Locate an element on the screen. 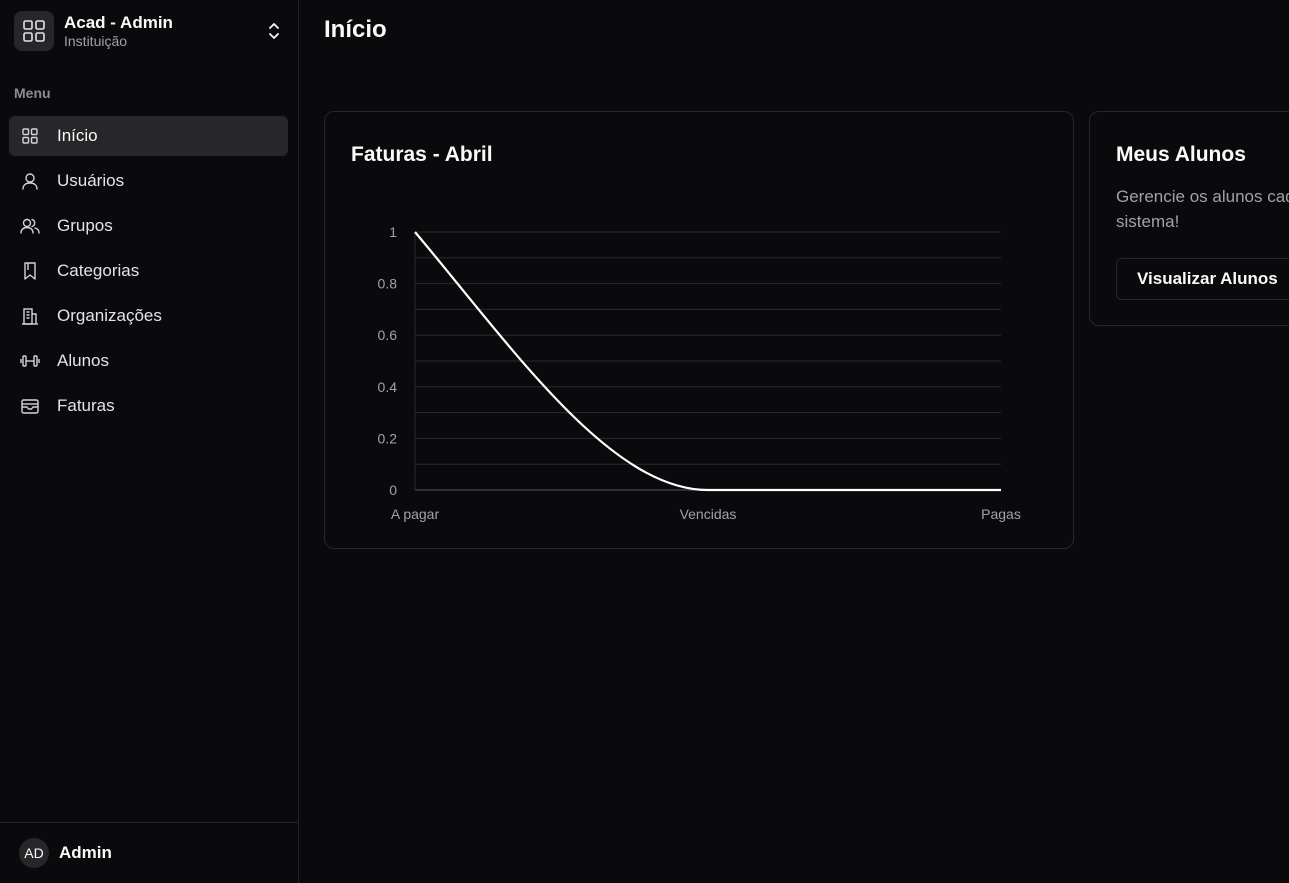 This screenshot has width=1289, height=883. card-title: Meus Alunos is located at coordinates (1181, 154).